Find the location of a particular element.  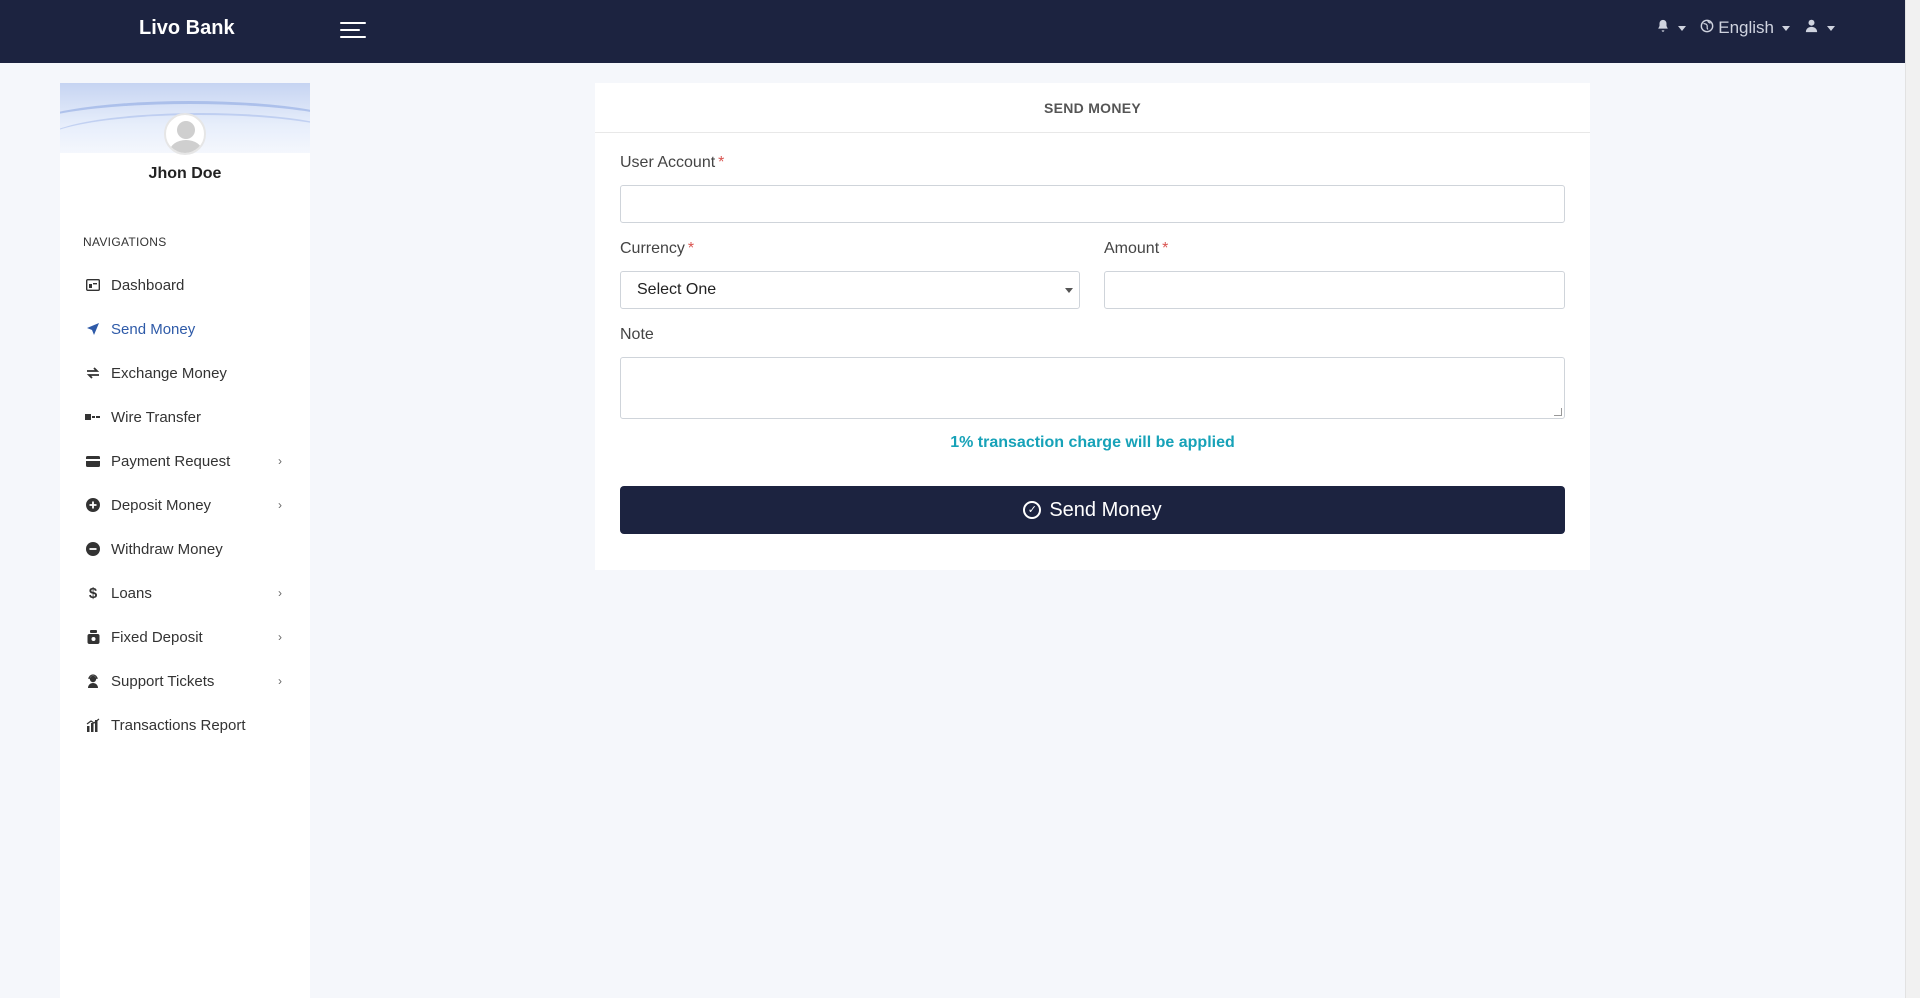

sidebar-item-label: Dashboard is located at coordinates (148, 285).